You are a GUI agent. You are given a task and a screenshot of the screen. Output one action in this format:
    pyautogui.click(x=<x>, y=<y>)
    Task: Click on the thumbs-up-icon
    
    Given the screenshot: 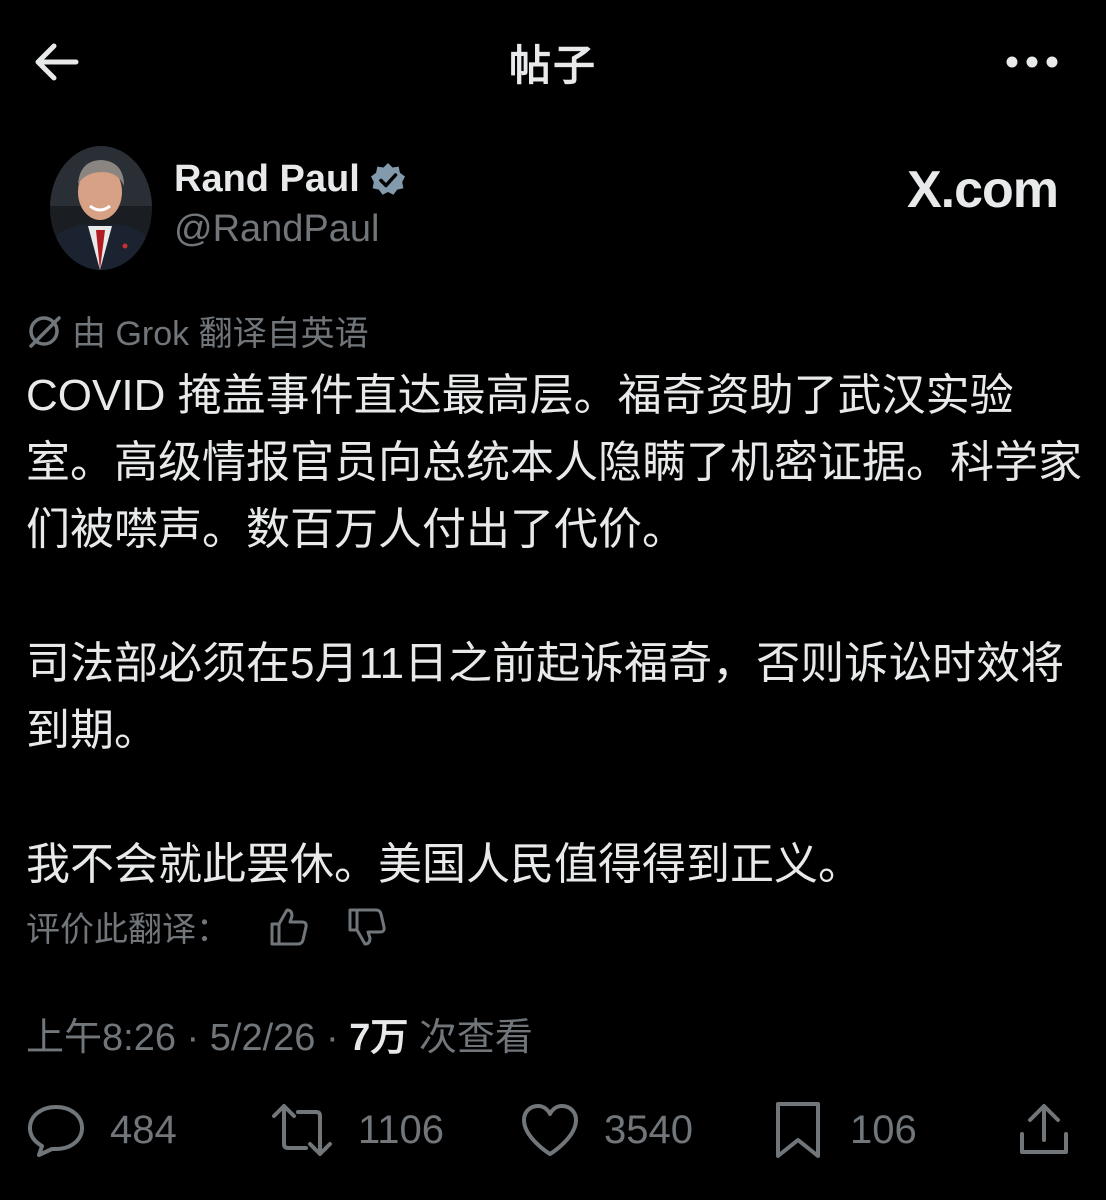 What is the action you would take?
    pyautogui.click(x=289, y=926)
    